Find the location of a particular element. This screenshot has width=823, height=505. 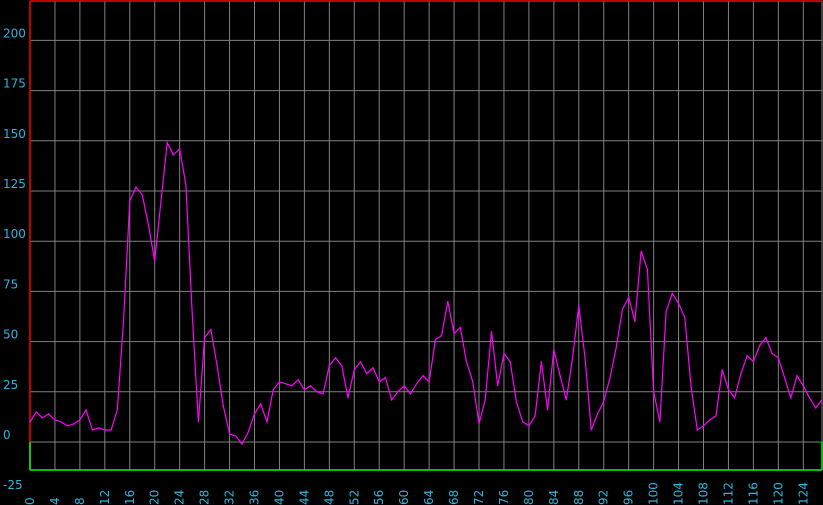

x-tick-label: 44 is located at coordinates (304, 497).